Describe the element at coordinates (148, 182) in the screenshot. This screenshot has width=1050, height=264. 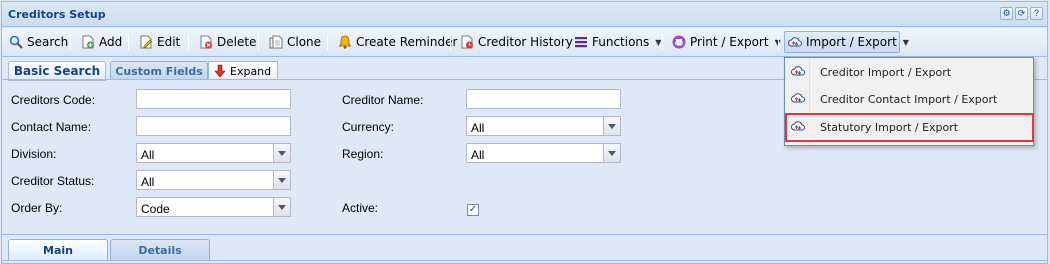
I see `creditor-status-value: All` at that location.